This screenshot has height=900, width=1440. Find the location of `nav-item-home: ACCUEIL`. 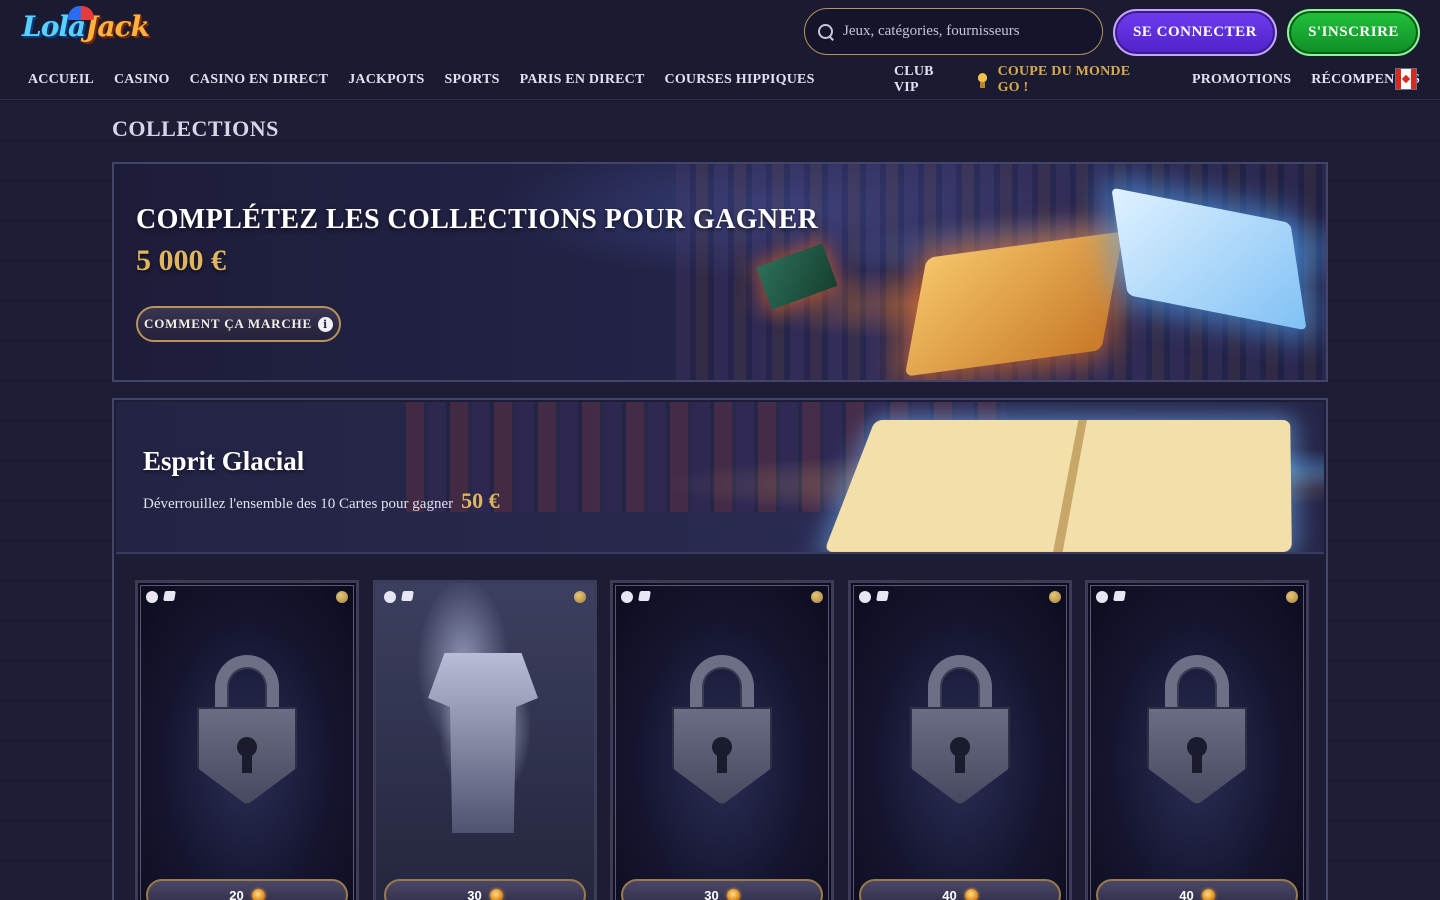

nav-item-home: ACCUEIL is located at coordinates (61, 80).